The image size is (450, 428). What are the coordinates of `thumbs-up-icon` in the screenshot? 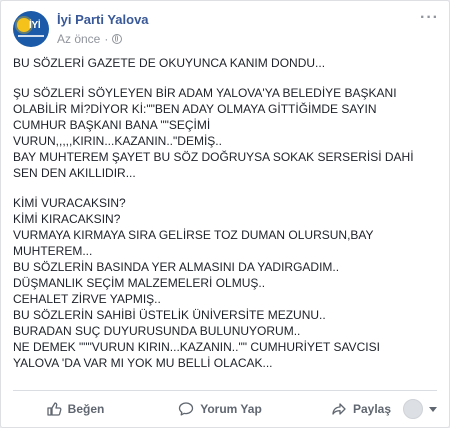 It's located at (54, 409).